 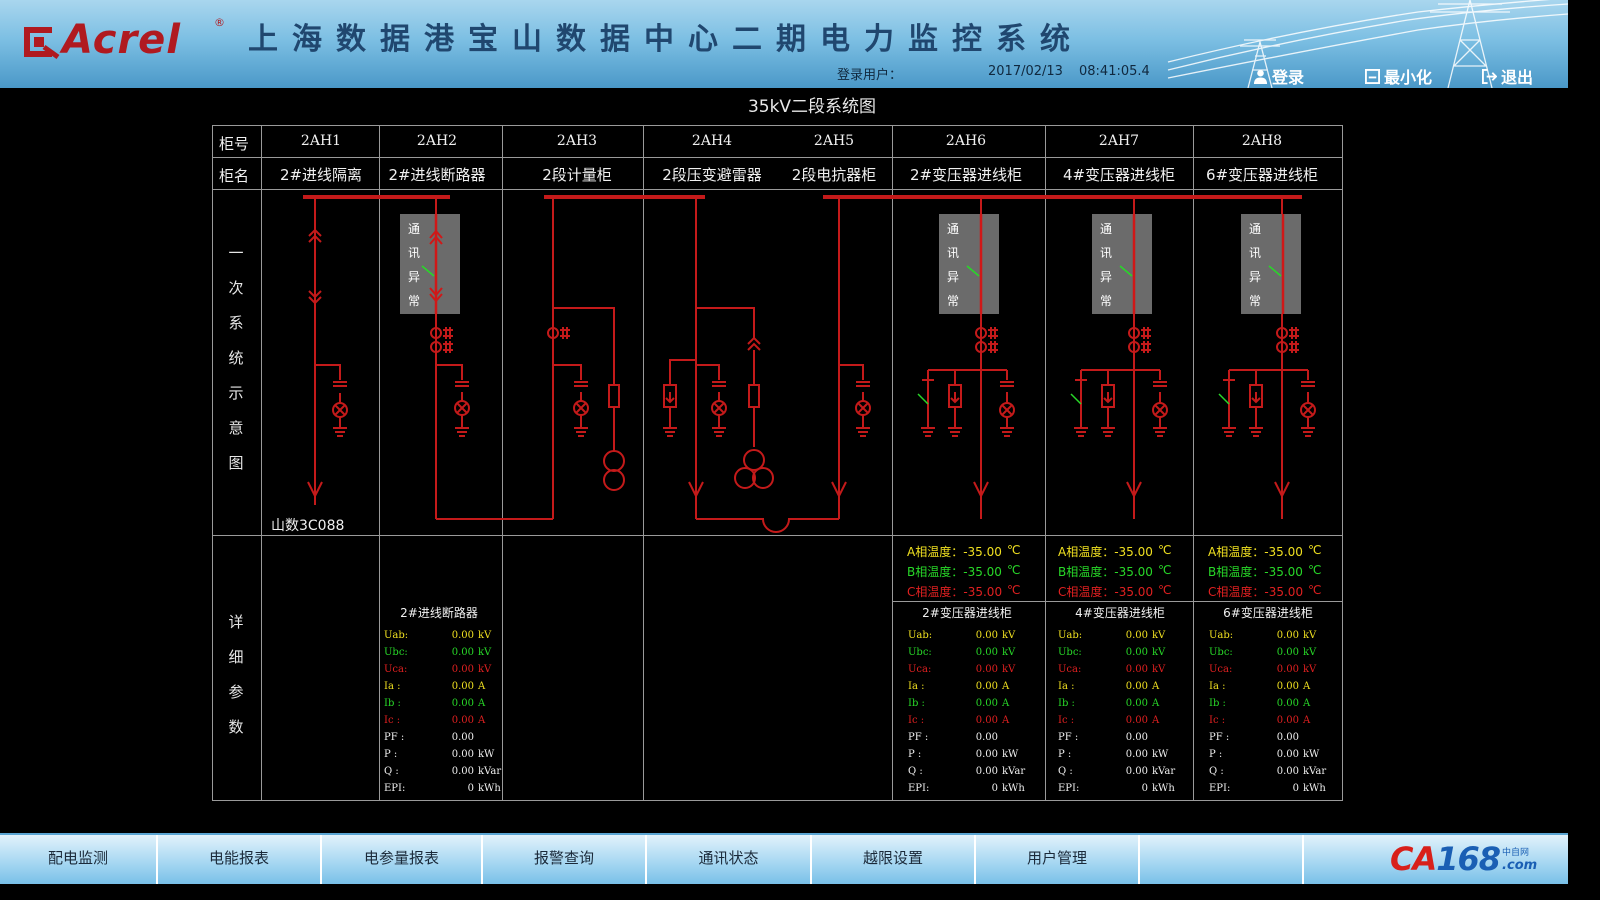 What do you see at coordinates (1014, 771) in the screenshot?
I see `param-unit: kVar` at bounding box center [1014, 771].